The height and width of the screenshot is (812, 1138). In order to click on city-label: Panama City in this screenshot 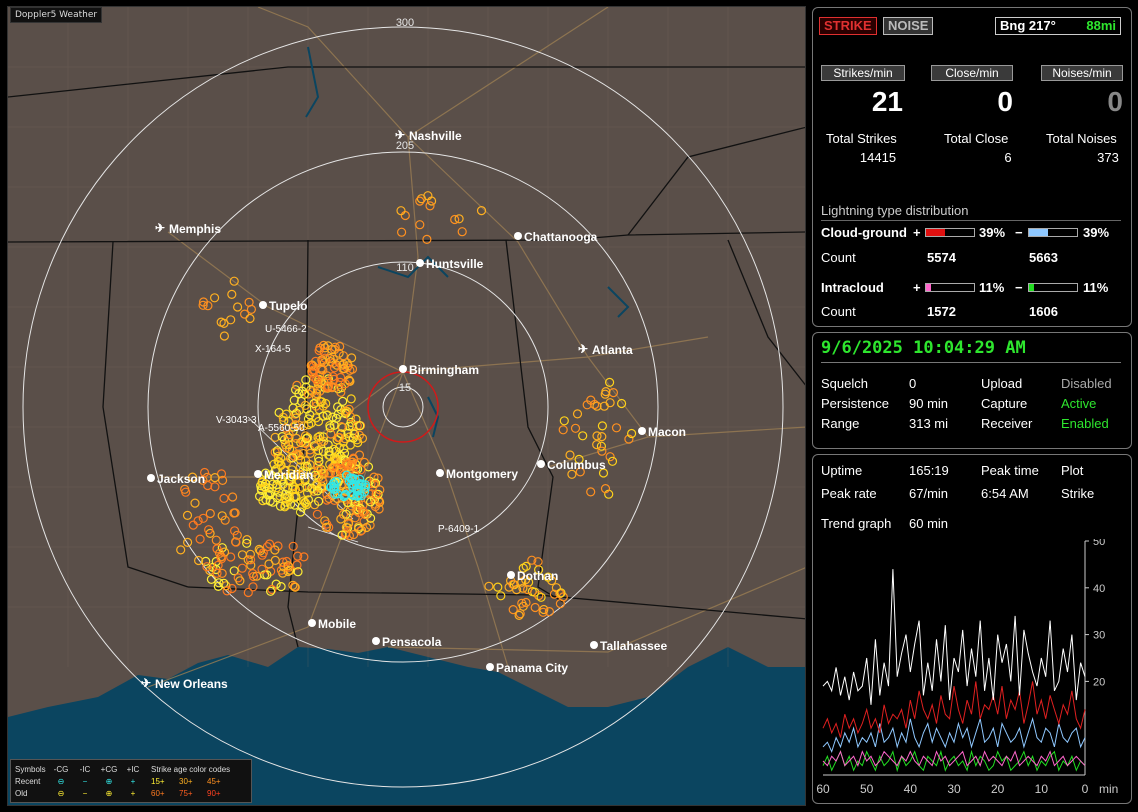, I will do `click(532, 668)`.